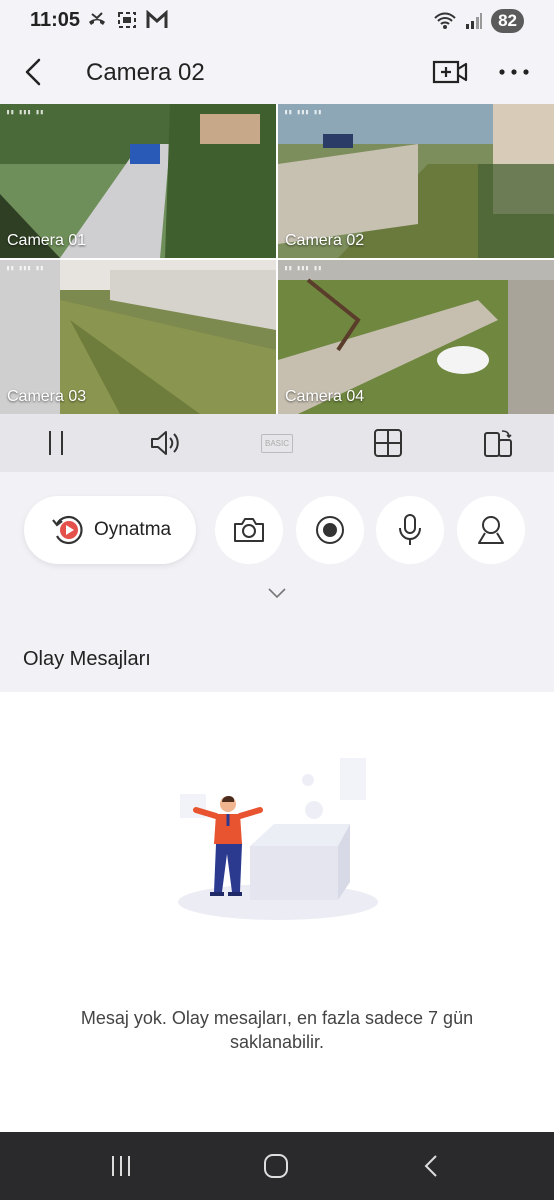  I want to click on playback-icon, so click(67, 530).